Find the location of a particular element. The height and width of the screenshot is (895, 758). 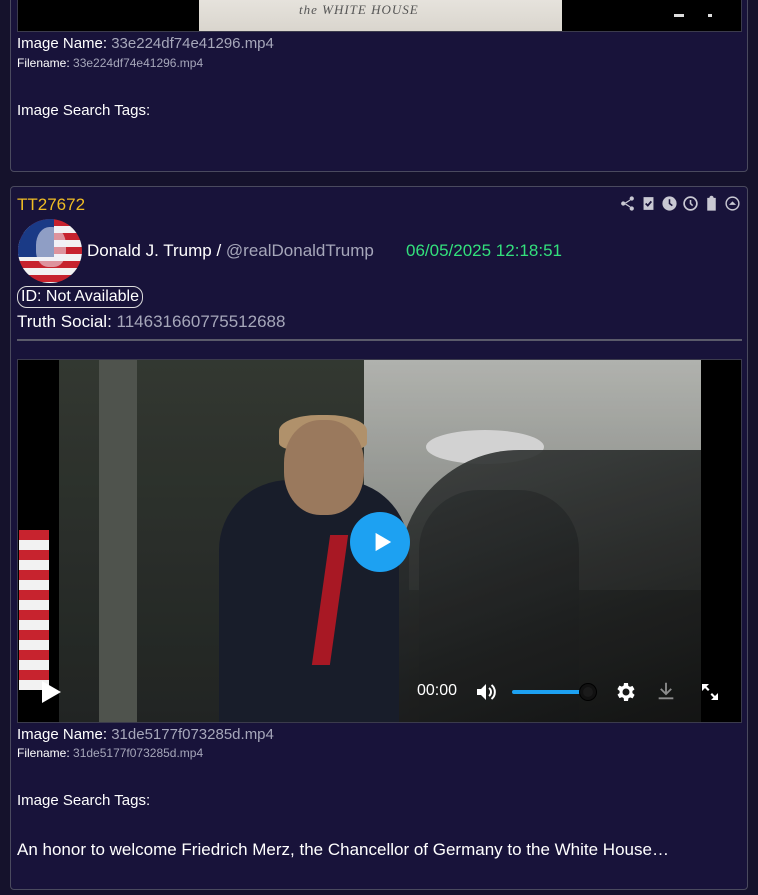

author-handle: @realDonaldTrump is located at coordinates (300, 250).